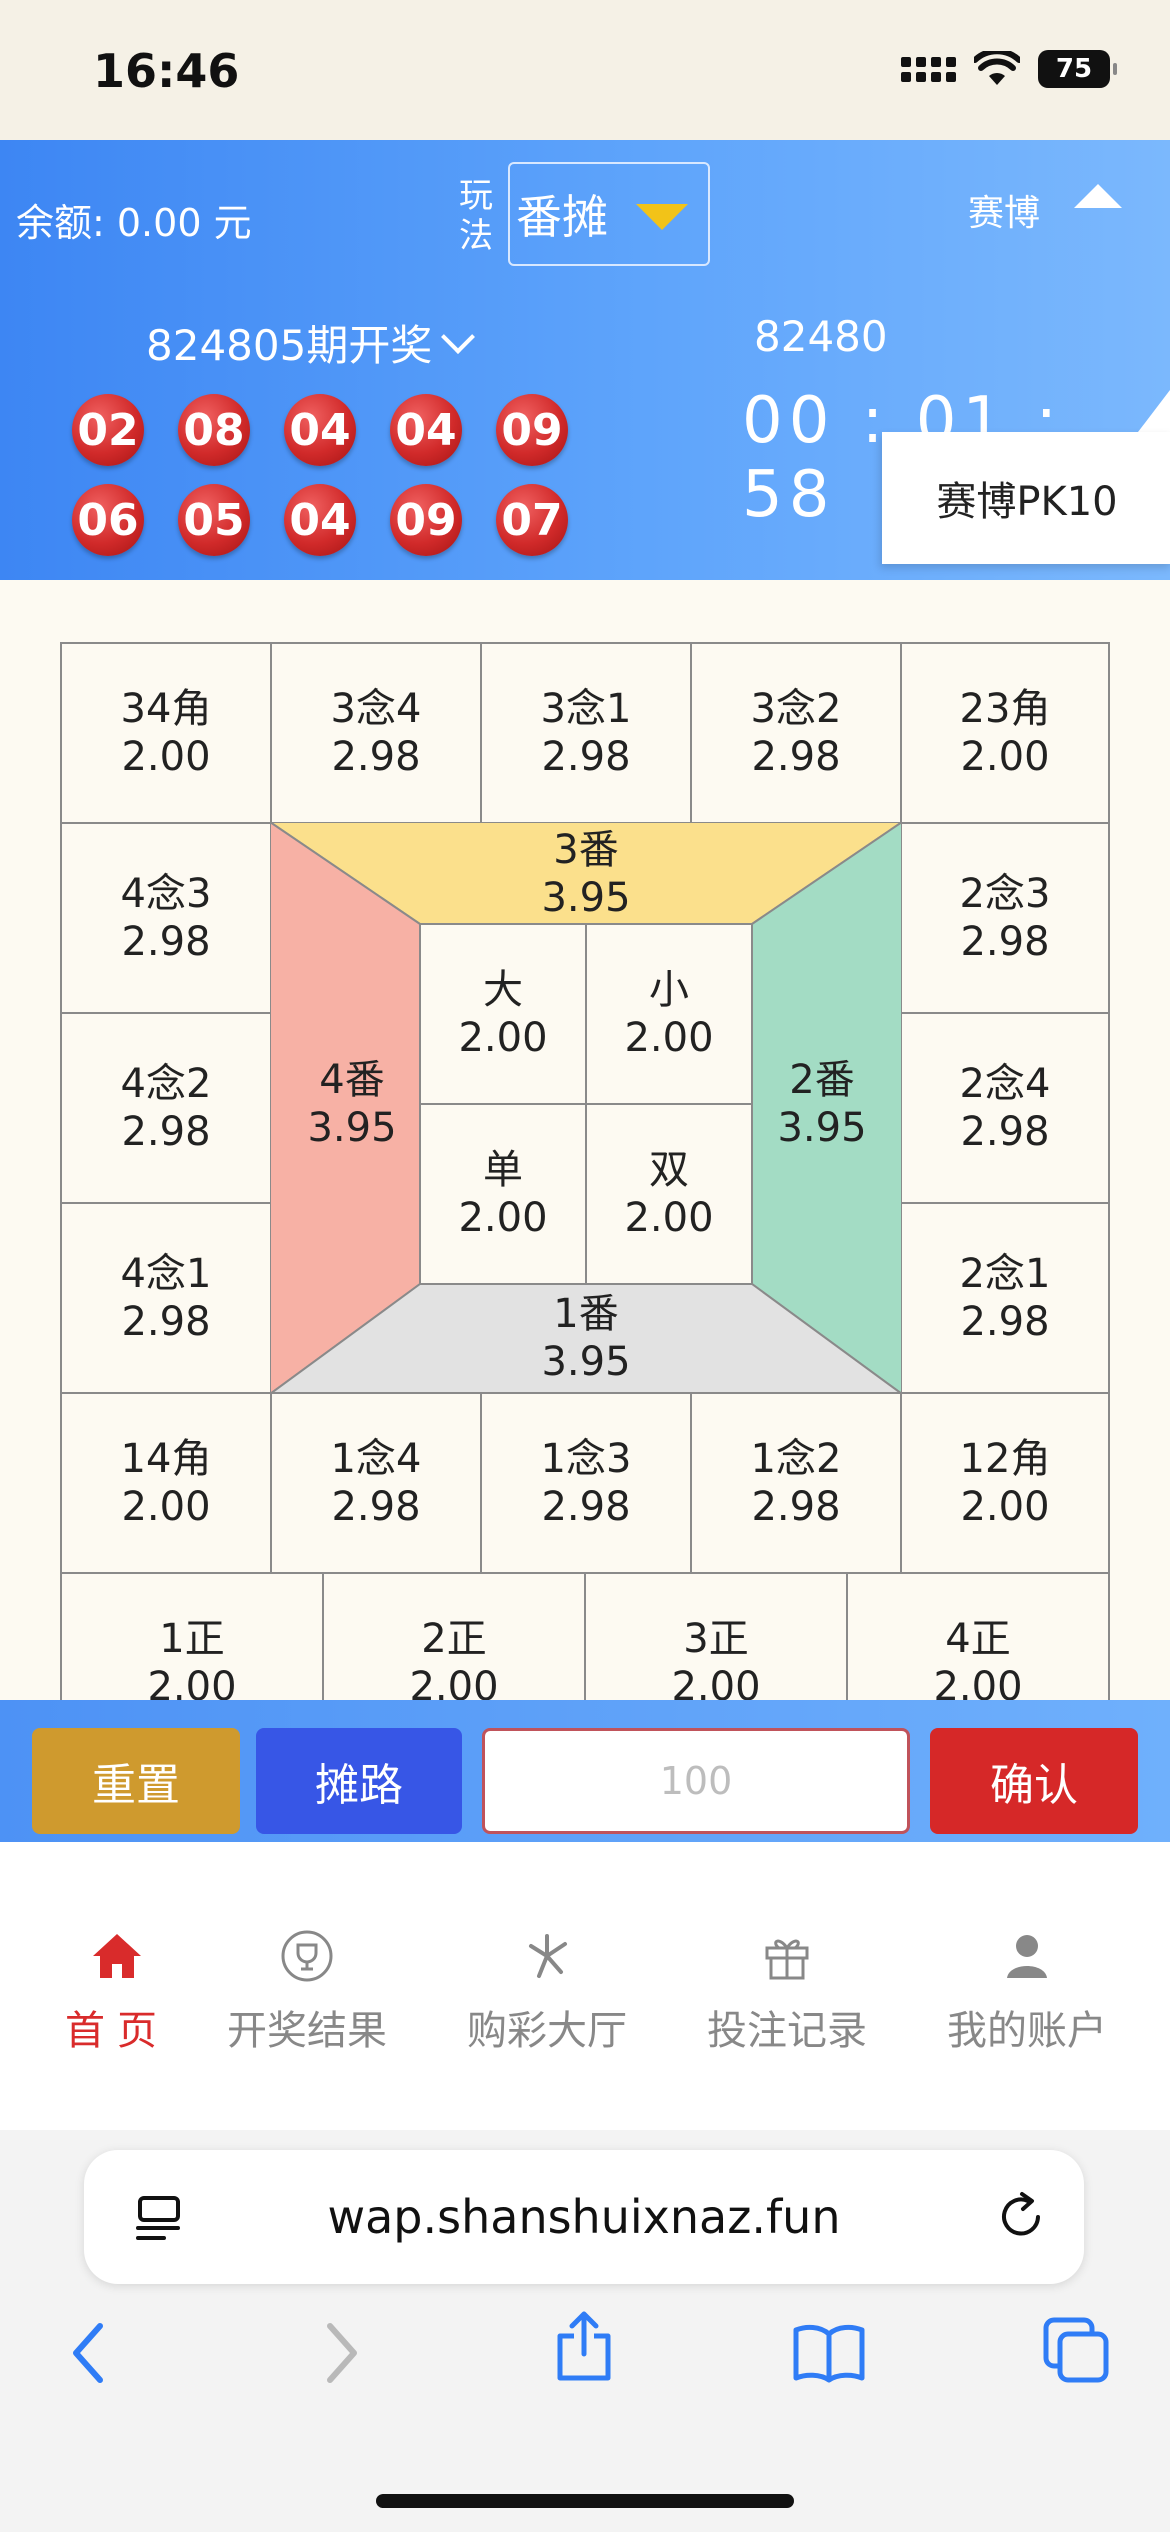 Image resolution: width=1170 pixels, height=2532 pixels. I want to click on result-ball: 08, so click(214, 430).